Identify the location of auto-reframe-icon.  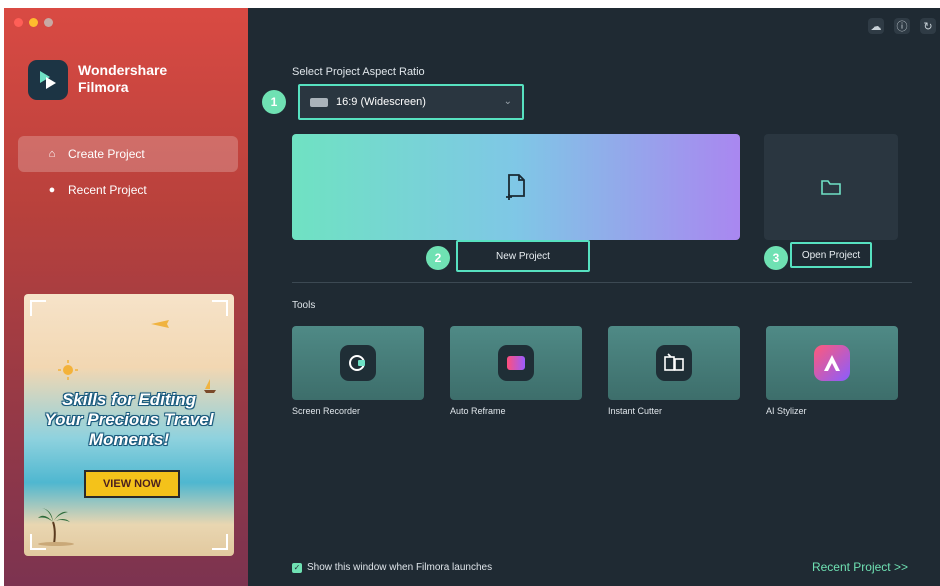
(516, 363).